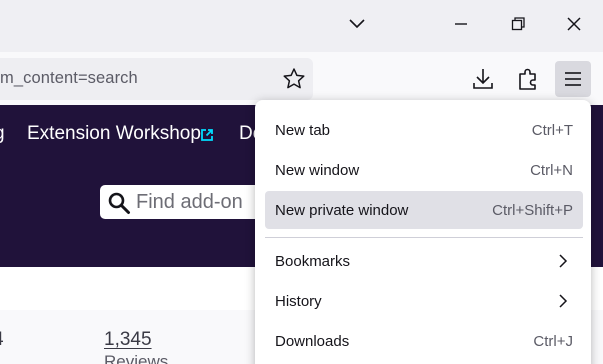 This screenshot has height=364, width=603. I want to click on url-bar: m_content=search, so click(156, 79).